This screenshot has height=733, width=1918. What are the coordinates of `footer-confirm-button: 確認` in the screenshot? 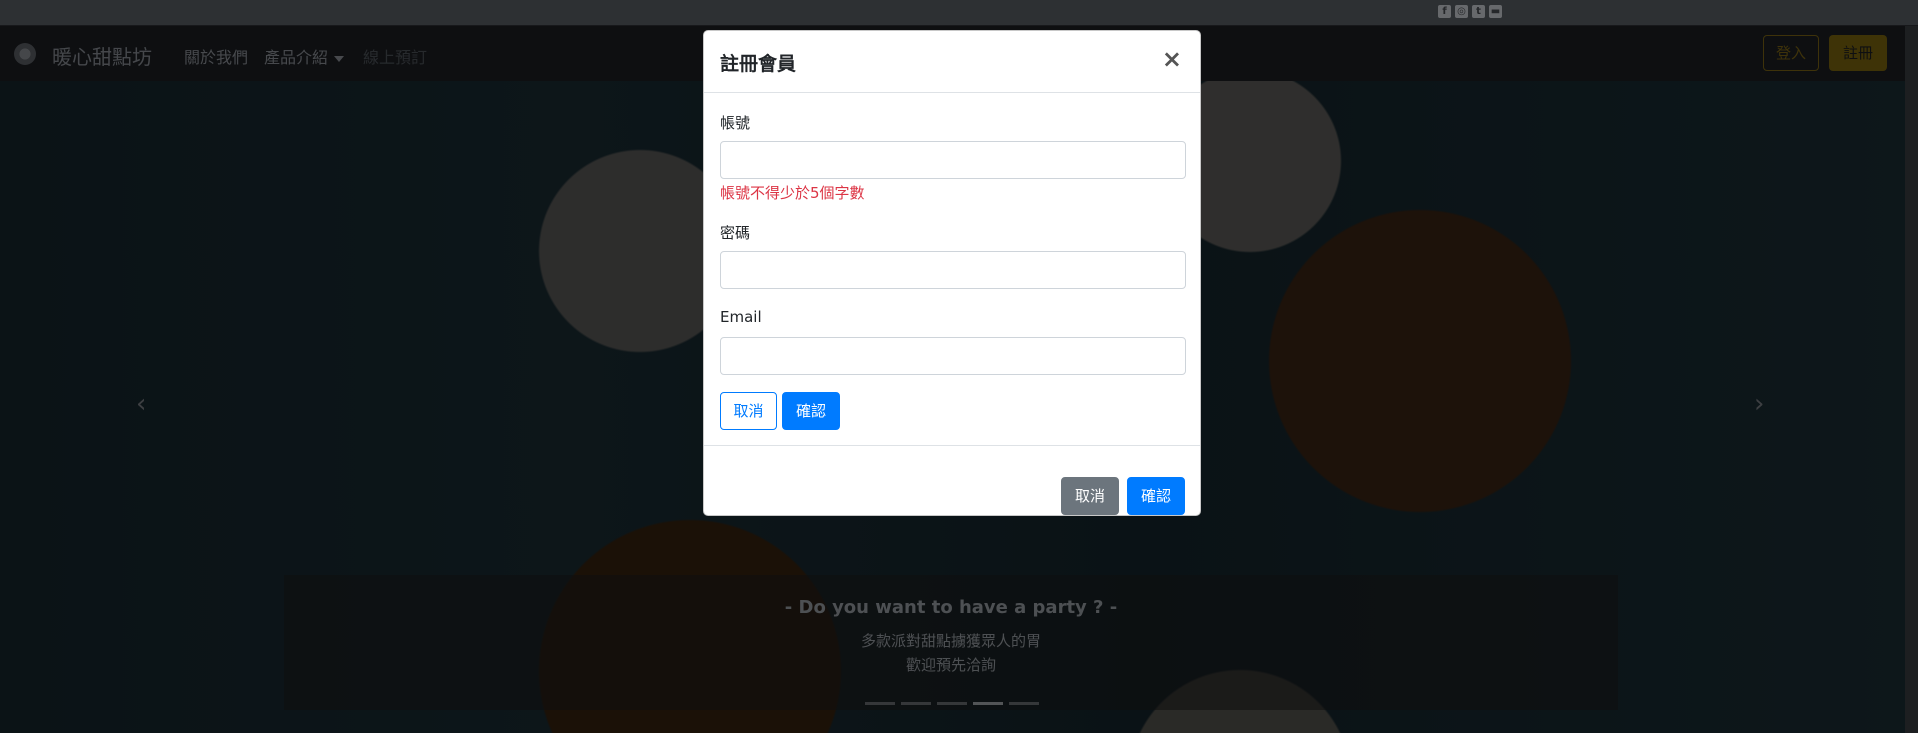 It's located at (1156, 496).